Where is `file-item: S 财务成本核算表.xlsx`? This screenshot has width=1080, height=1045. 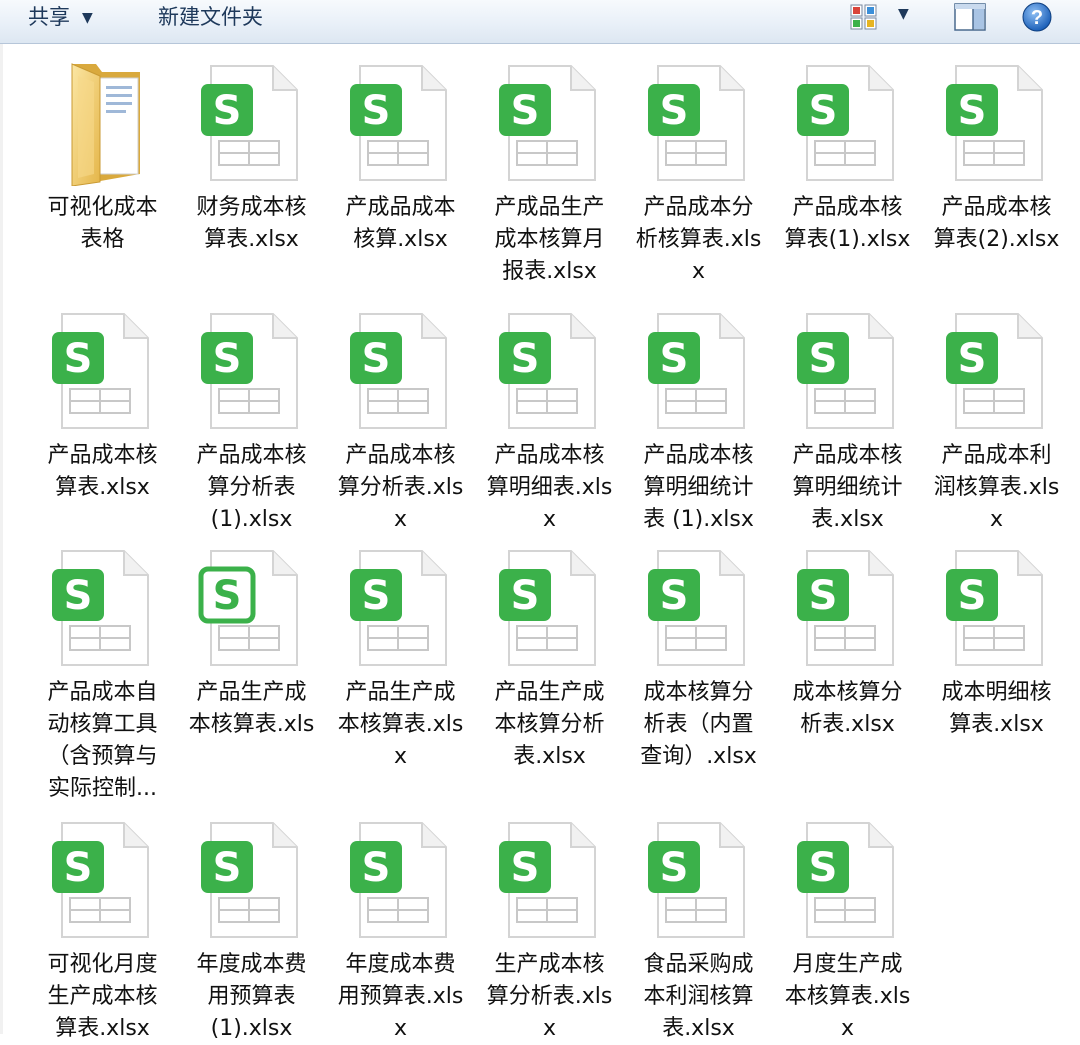
file-item: S 财务成本核算表.xlsx is located at coordinates (251, 180).